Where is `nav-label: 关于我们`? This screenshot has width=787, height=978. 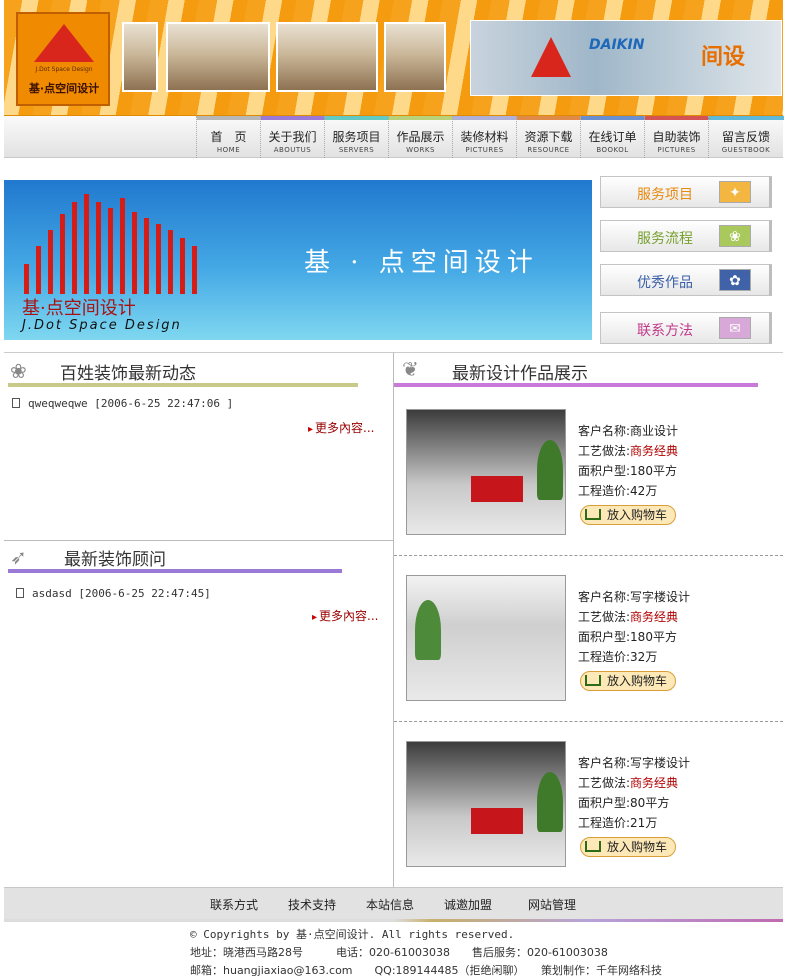 nav-label: 关于我们 is located at coordinates (292, 137).